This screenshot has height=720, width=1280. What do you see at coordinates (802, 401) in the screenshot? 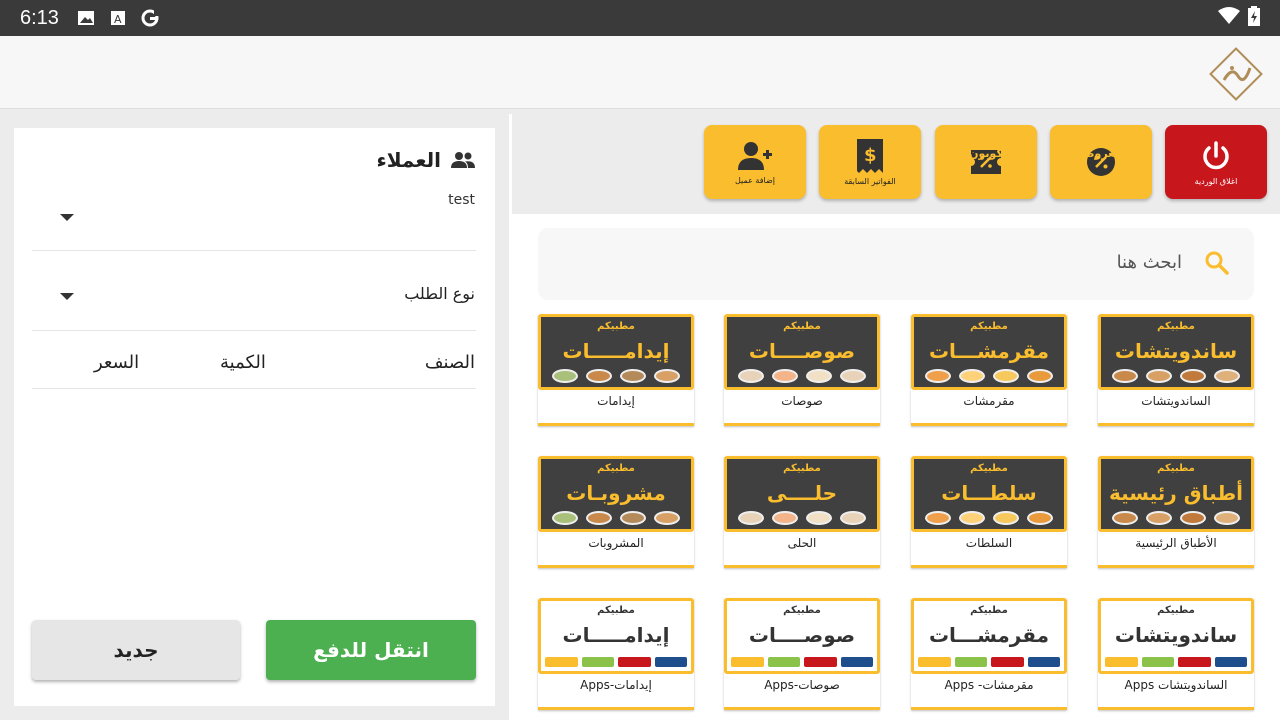
I see `category-name: صوصات` at bounding box center [802, 401].